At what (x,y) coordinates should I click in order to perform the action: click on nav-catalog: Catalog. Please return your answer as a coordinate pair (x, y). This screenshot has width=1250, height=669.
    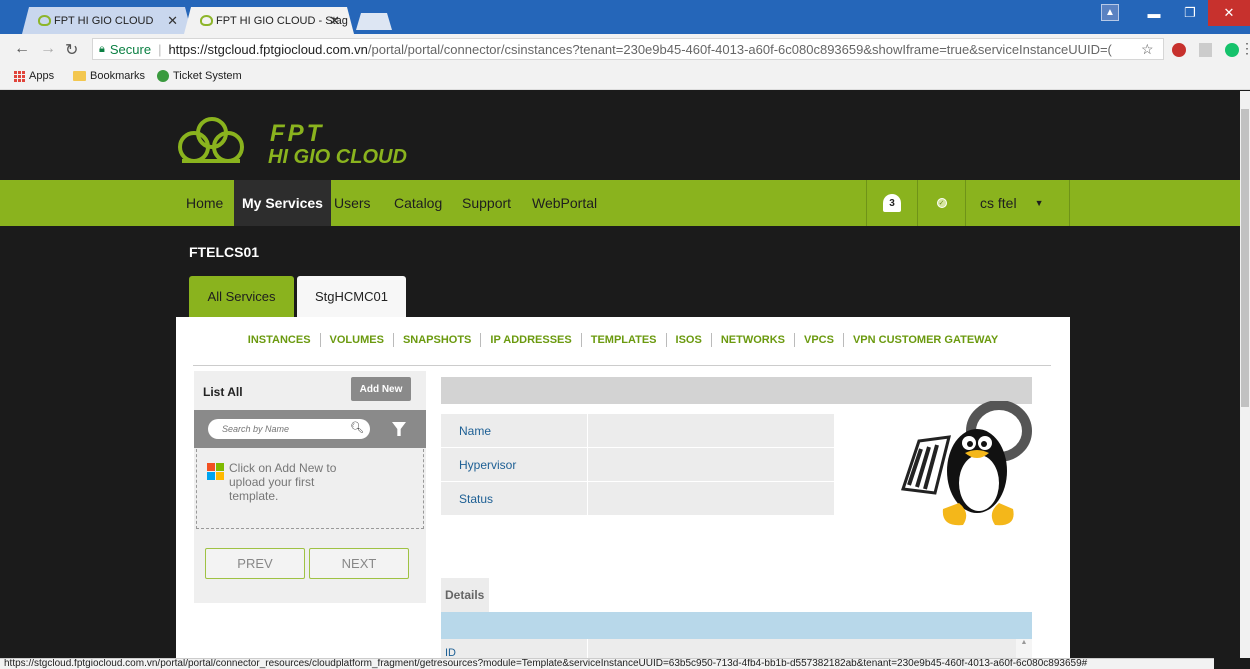
    Looking at the image, I should click on (418, 203).